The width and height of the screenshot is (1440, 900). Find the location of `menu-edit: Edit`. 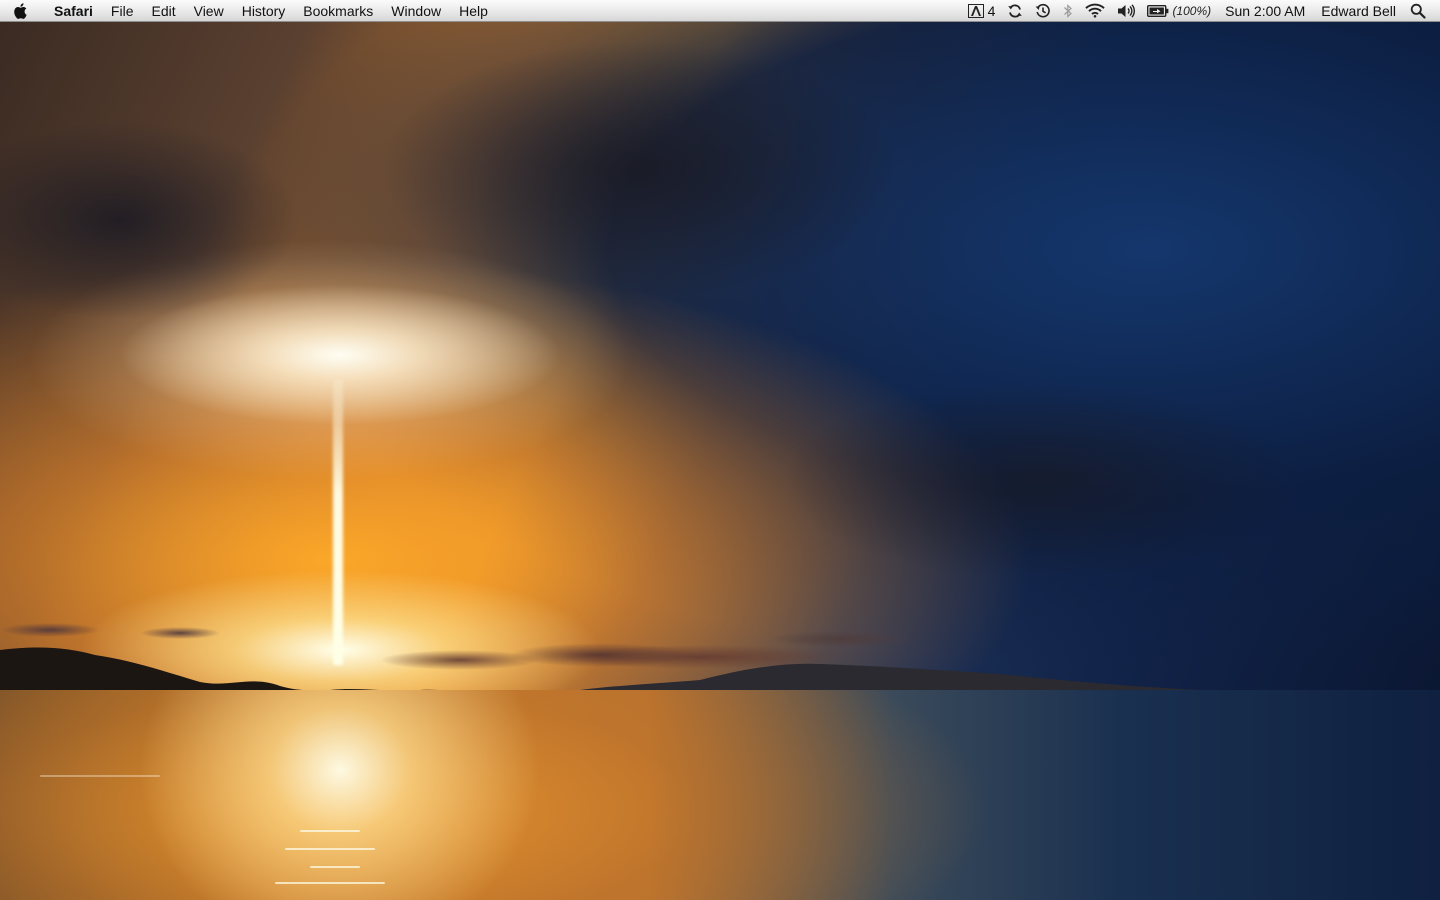

menu-edit: Edit is located at coordinates (163, 11).